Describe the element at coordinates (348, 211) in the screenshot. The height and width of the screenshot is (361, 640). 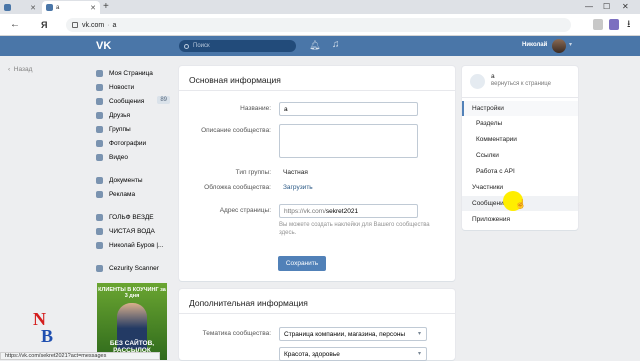
I see `address-field: https://vk.com/sekret2021` at that location.